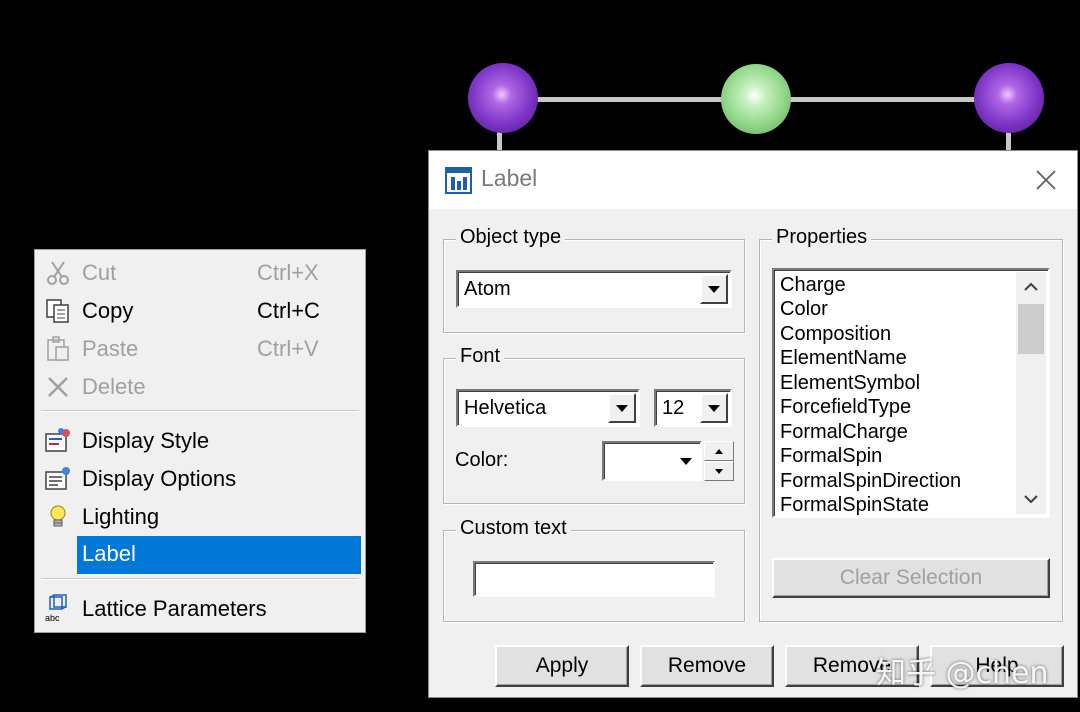  I want to click on menu-item-label: Display Style, so click(146, 440).